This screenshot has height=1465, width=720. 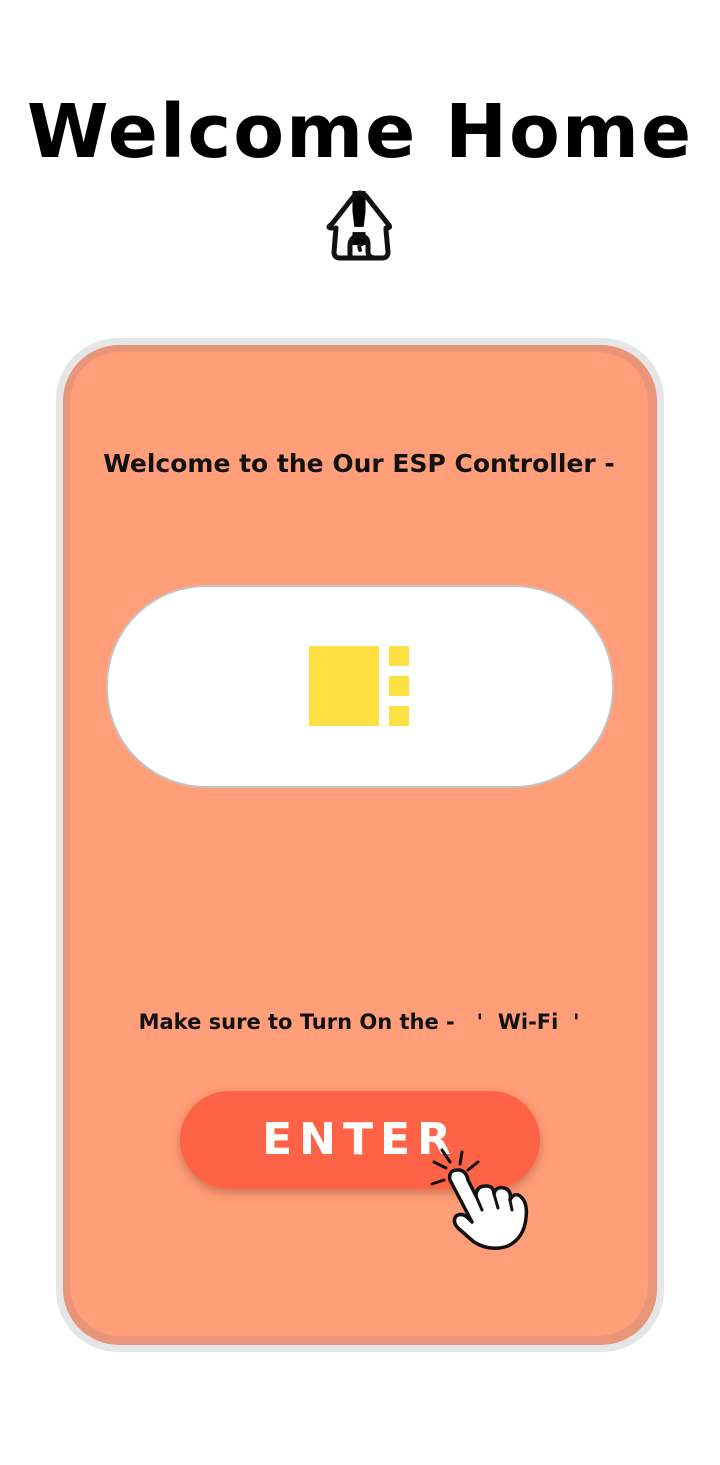 What do you see at coordinates (359, 686) in the screenshot?
I see `chip-icon` at bounding box center [359, 686].